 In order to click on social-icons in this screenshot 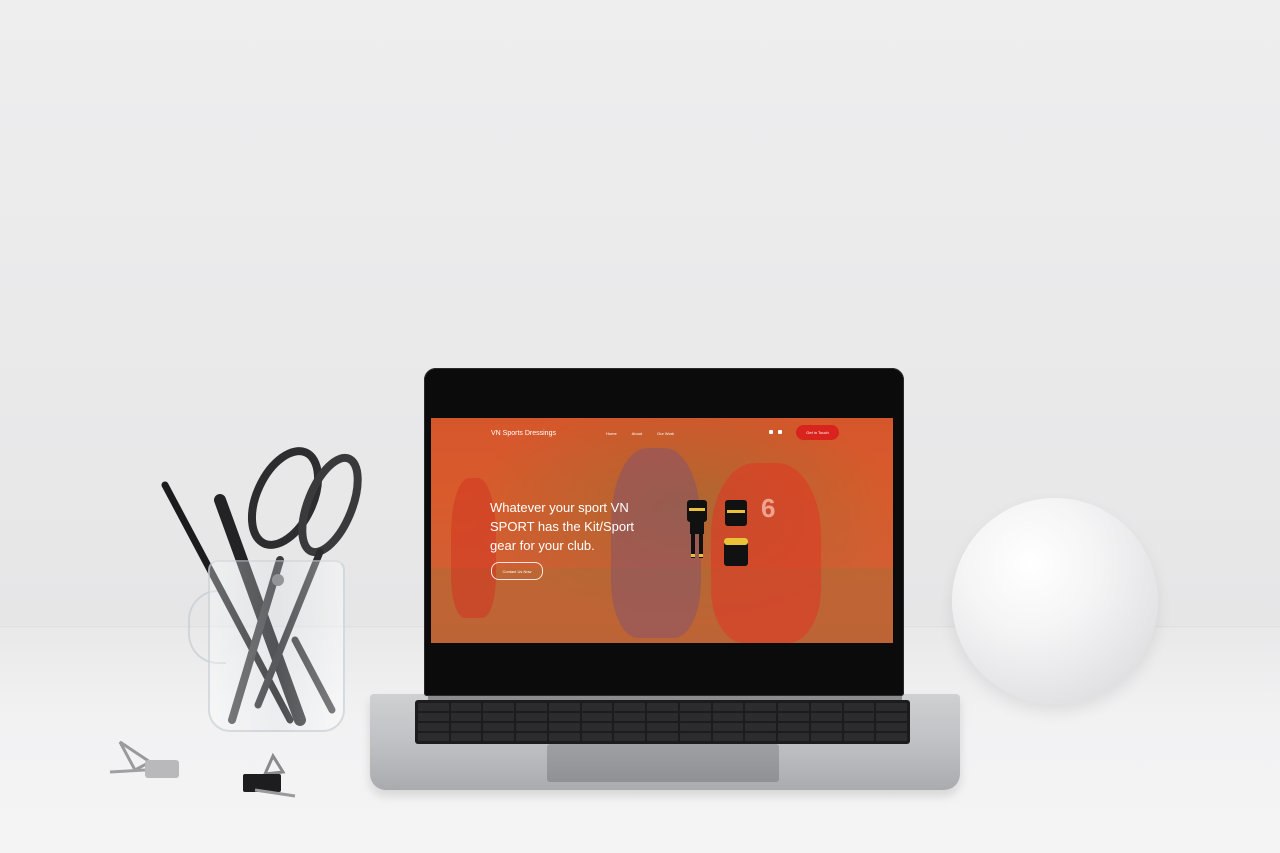, I will do `click(775, 432)`.